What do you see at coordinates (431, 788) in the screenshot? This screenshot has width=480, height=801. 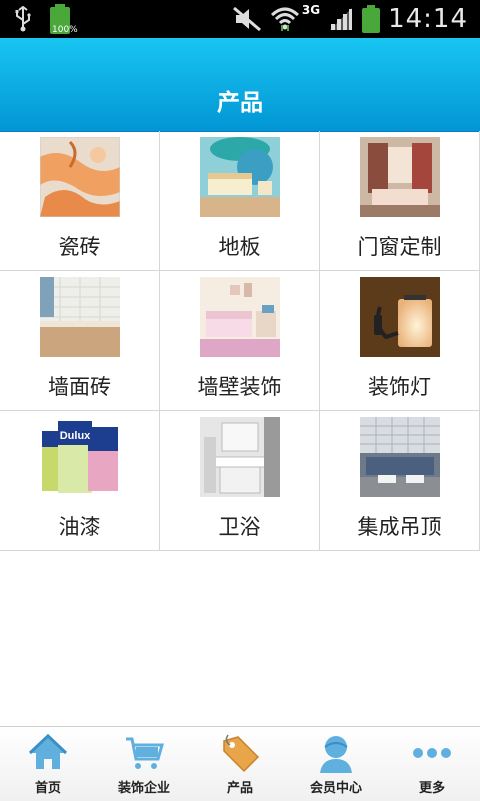 I see `nav-label: 更多` at bounding box center [431, 788].